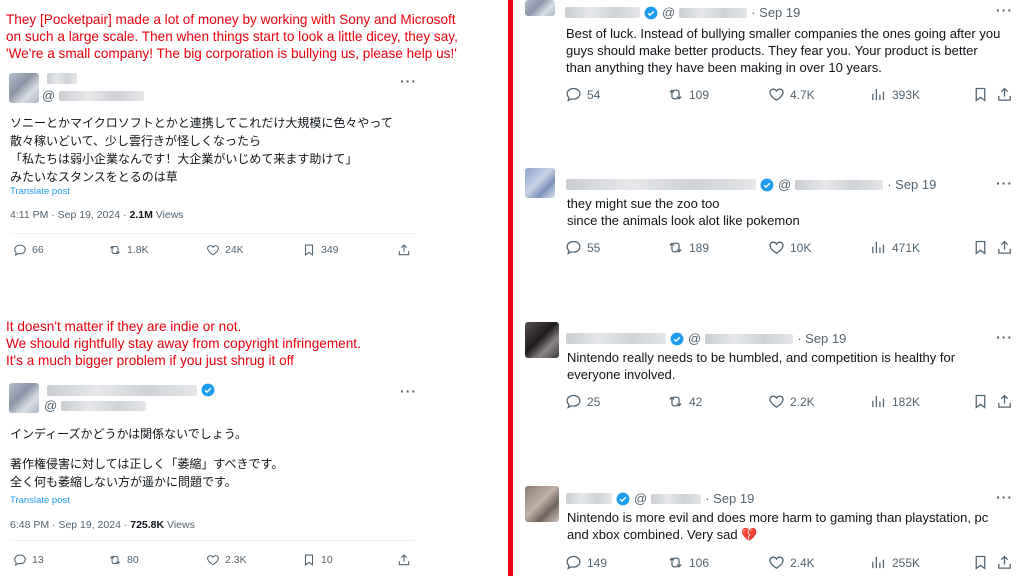 This screenshot has height=576, width=1024. Describe the element at coordinates (349, 560) in the screenshot. I see `bookmark-button: 10` at that location.